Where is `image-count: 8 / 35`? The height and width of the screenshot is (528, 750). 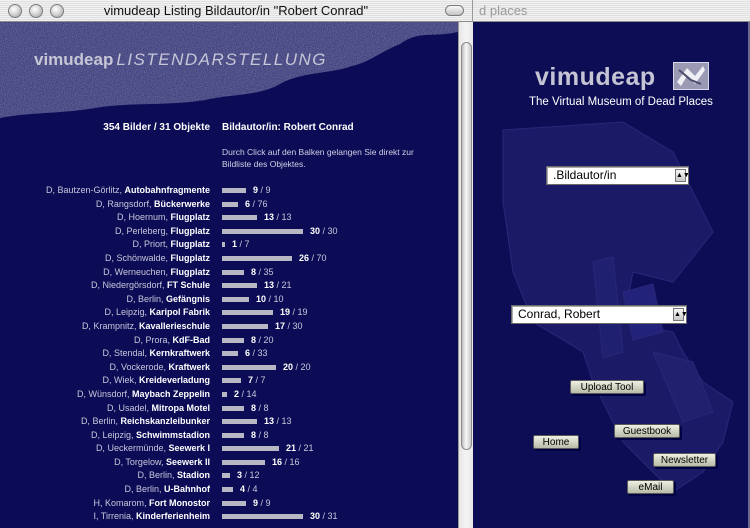
image-count: 8 / 35 is located at coordinates (262, 272).